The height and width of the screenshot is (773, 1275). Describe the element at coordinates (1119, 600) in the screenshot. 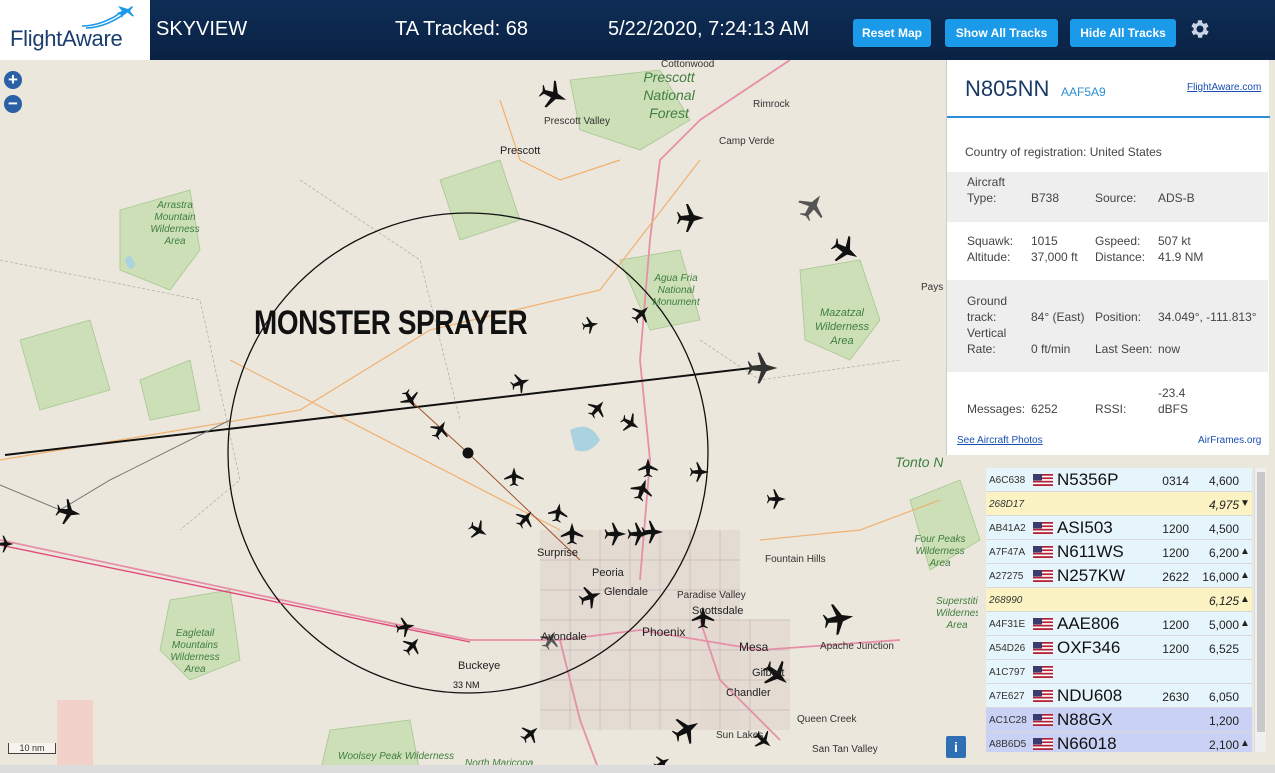

I see `table-row: 268990 6,125 ▲` at that location.